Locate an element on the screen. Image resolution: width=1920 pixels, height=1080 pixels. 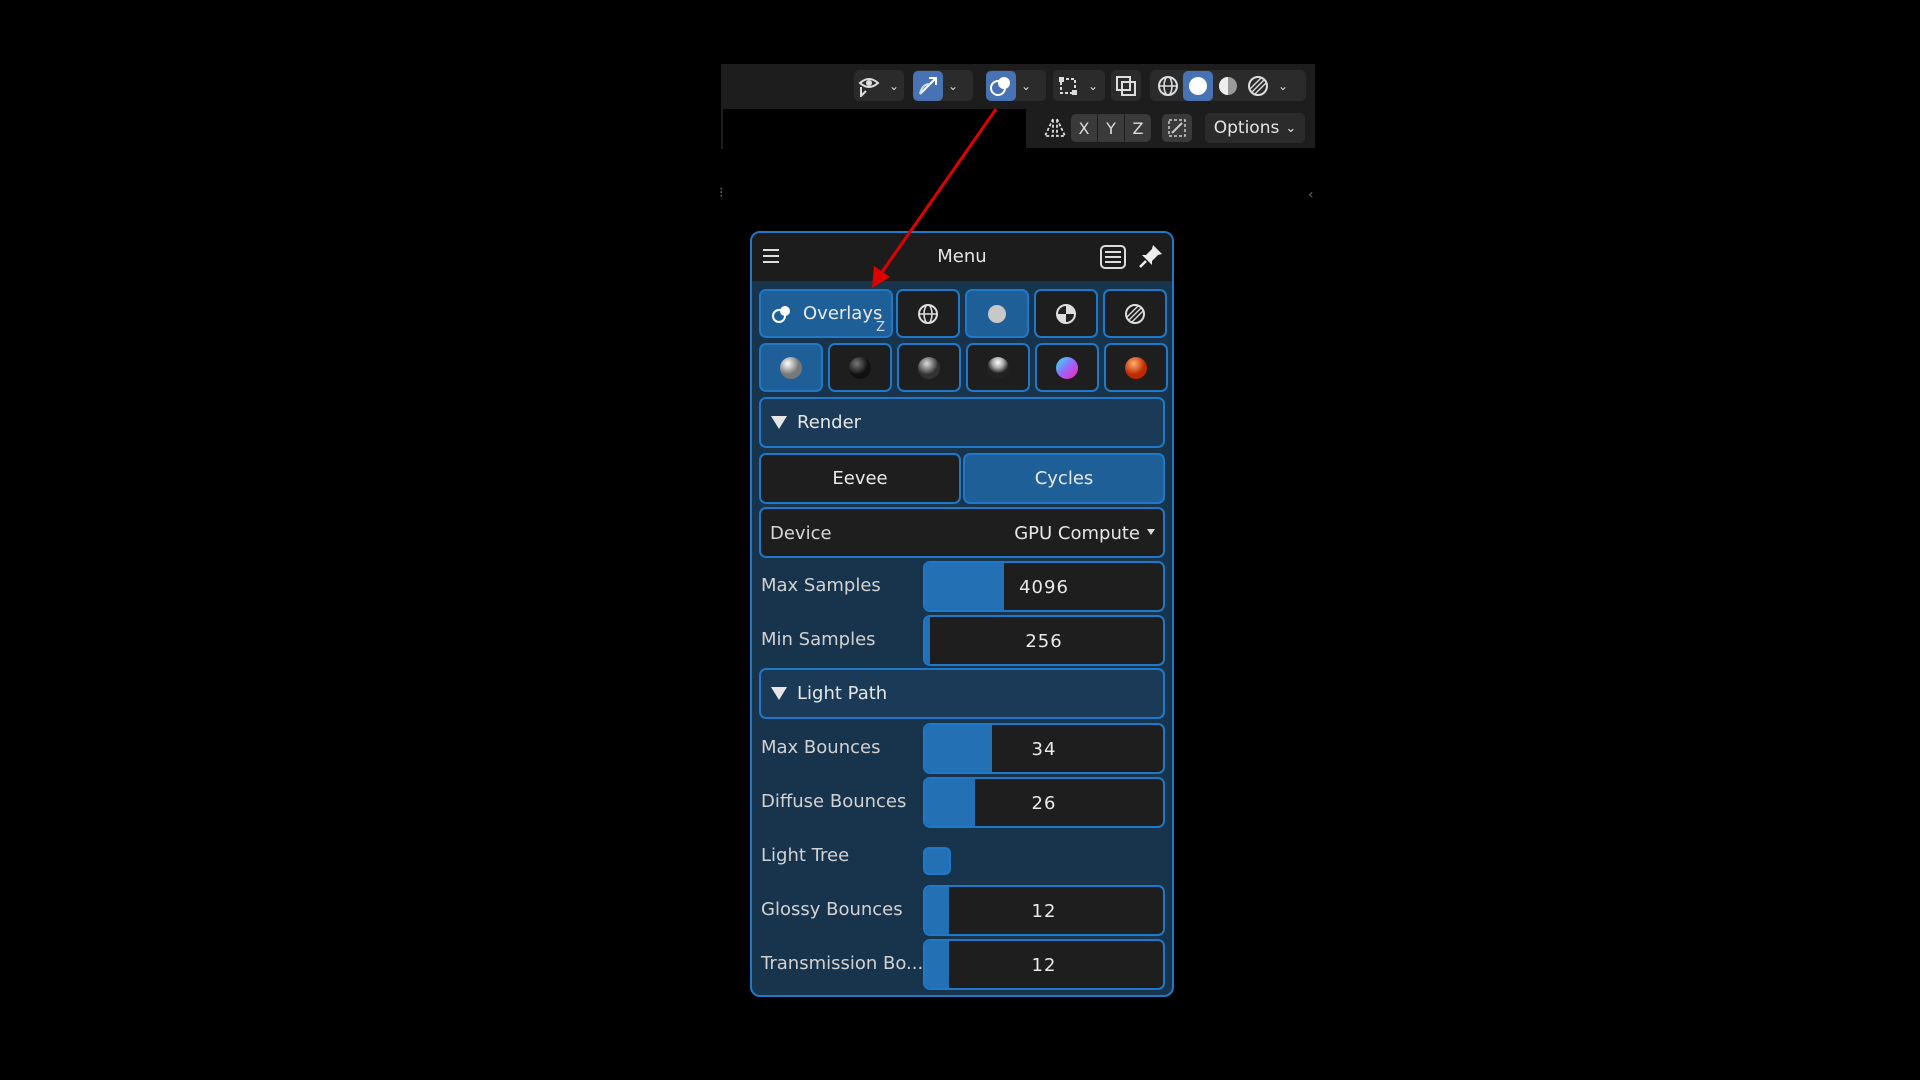
visibility-dropdown: ⌄ is located at coordinates (879, 85).